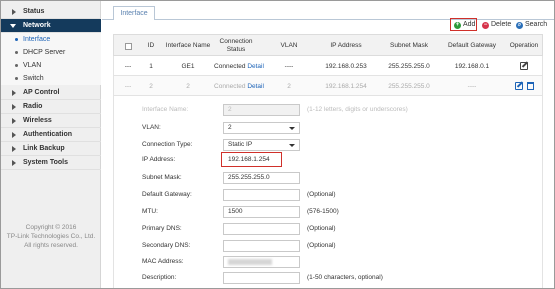  I want to click on copyright-line: Copyright © 2016, so click(51, 227).